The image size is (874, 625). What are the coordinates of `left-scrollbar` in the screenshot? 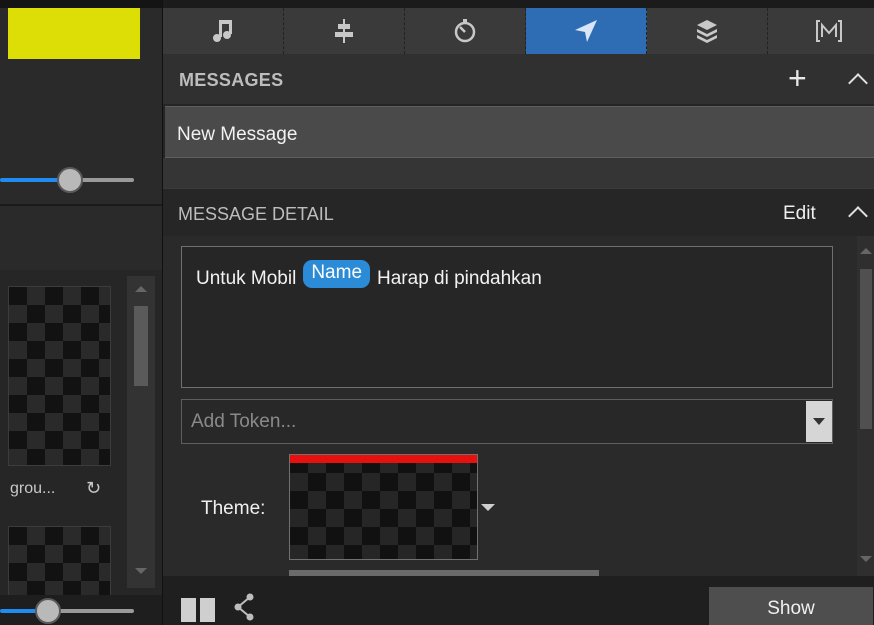 It's located at (141, 432).